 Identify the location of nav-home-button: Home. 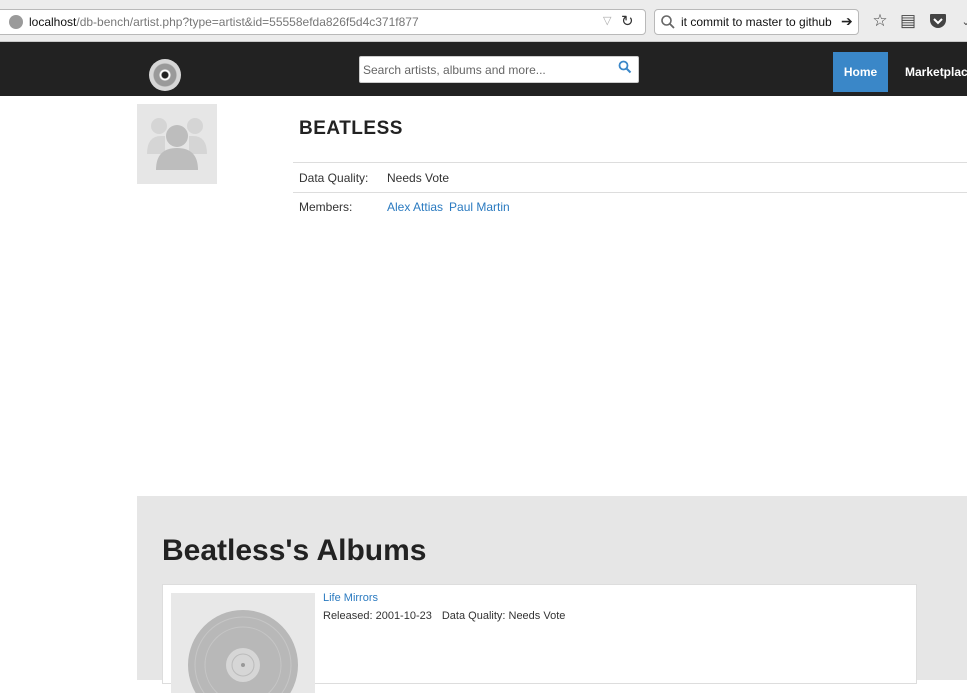
(860, 72).